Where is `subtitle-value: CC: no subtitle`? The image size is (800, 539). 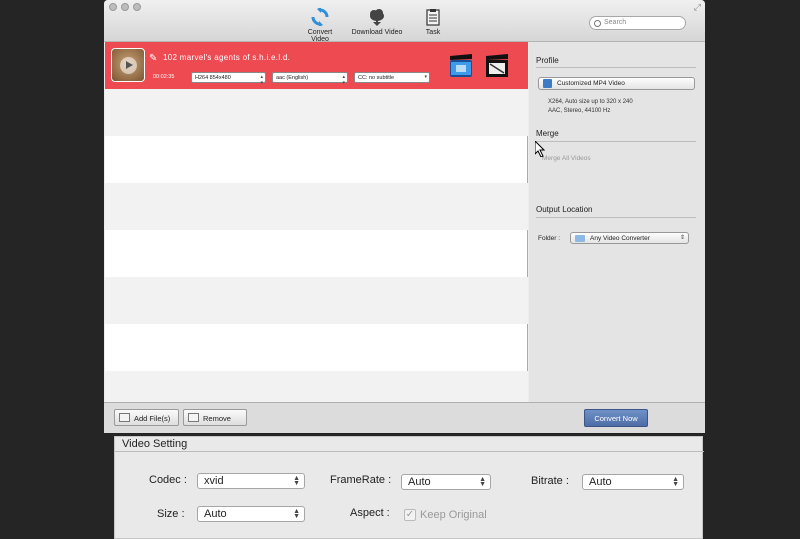 subtitle-value: CC: no subtitle is located at coordinates (376, 77).